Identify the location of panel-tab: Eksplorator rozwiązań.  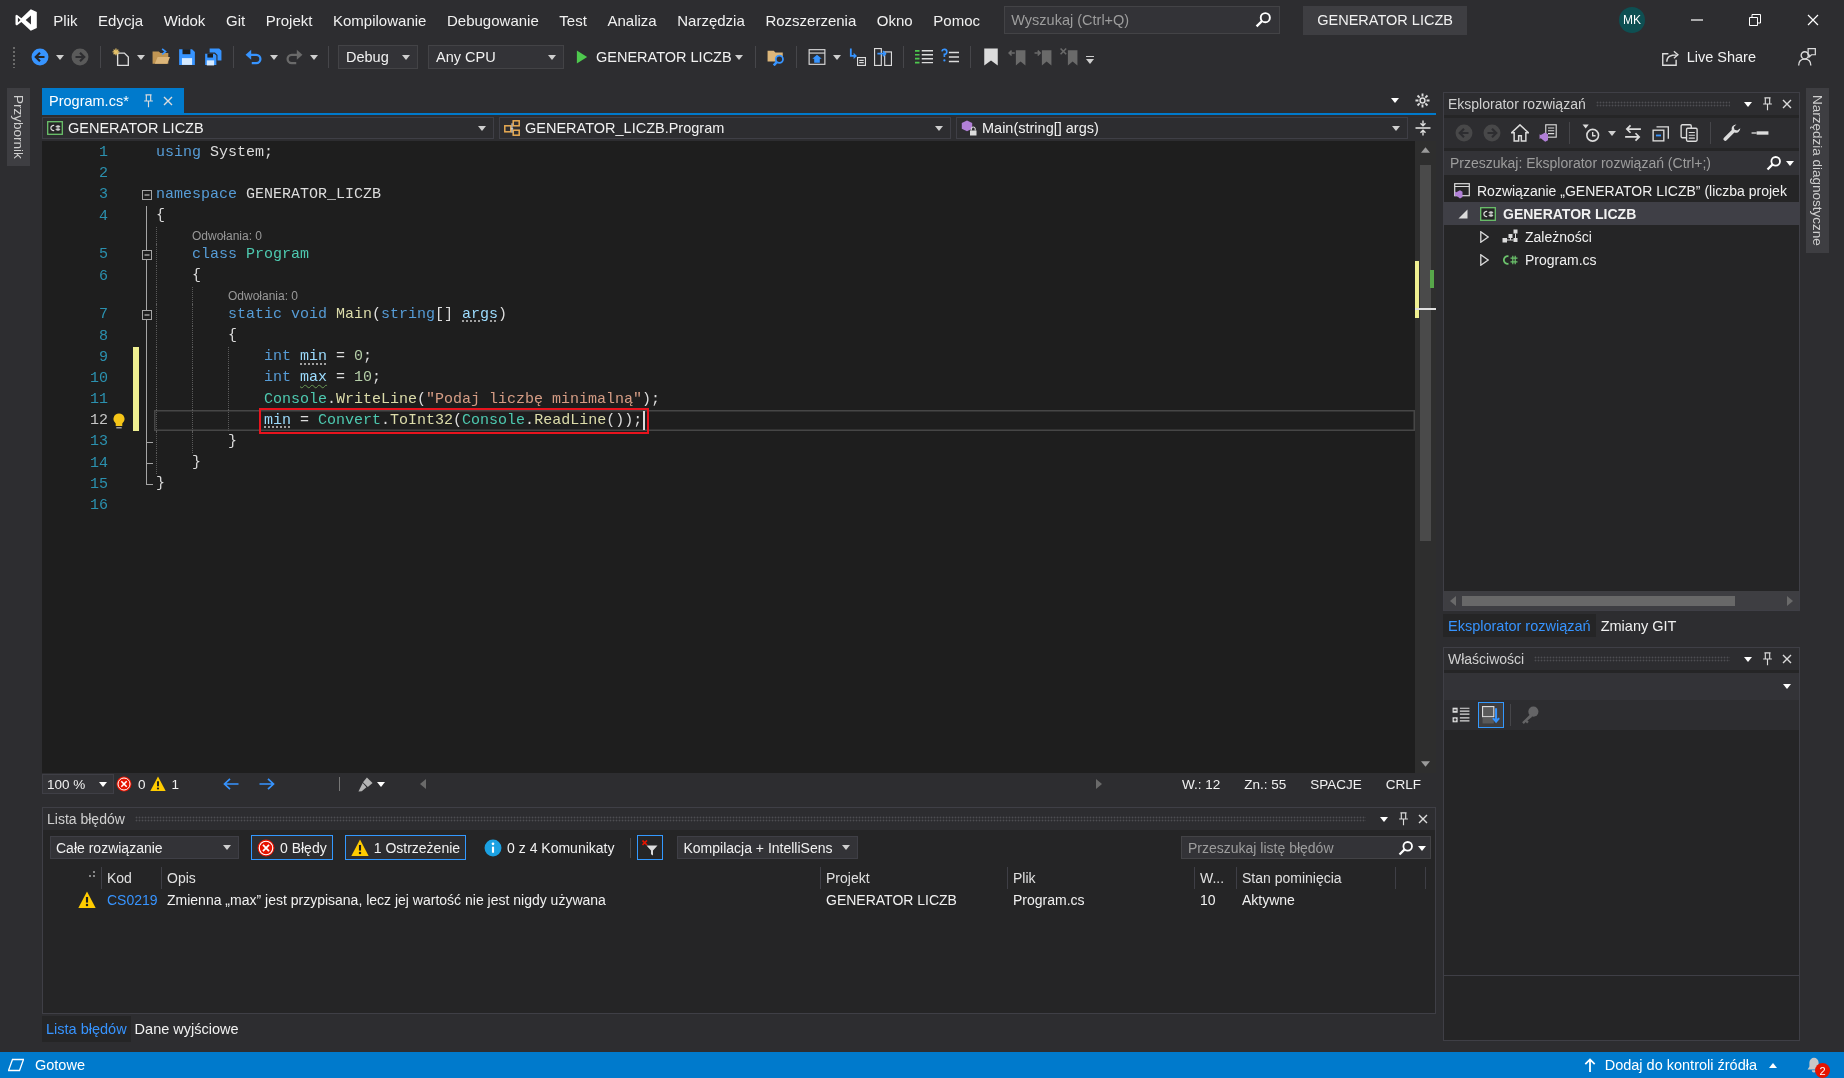
(1519, 625).